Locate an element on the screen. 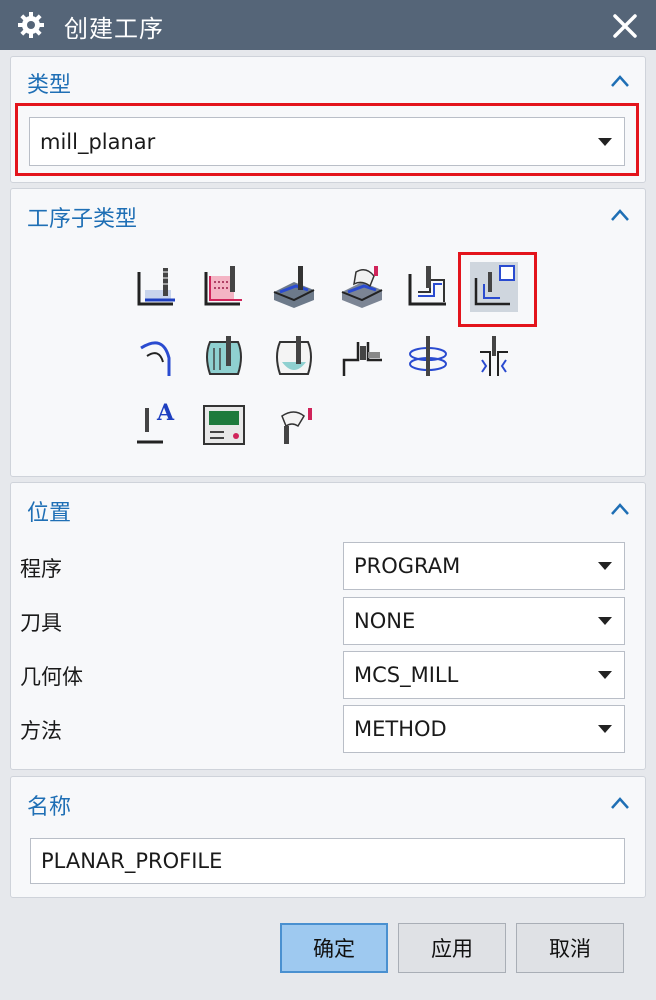 The width and height of the screenshot is (656, 1000). face-milling-icon is located at coordinates (294, 287).